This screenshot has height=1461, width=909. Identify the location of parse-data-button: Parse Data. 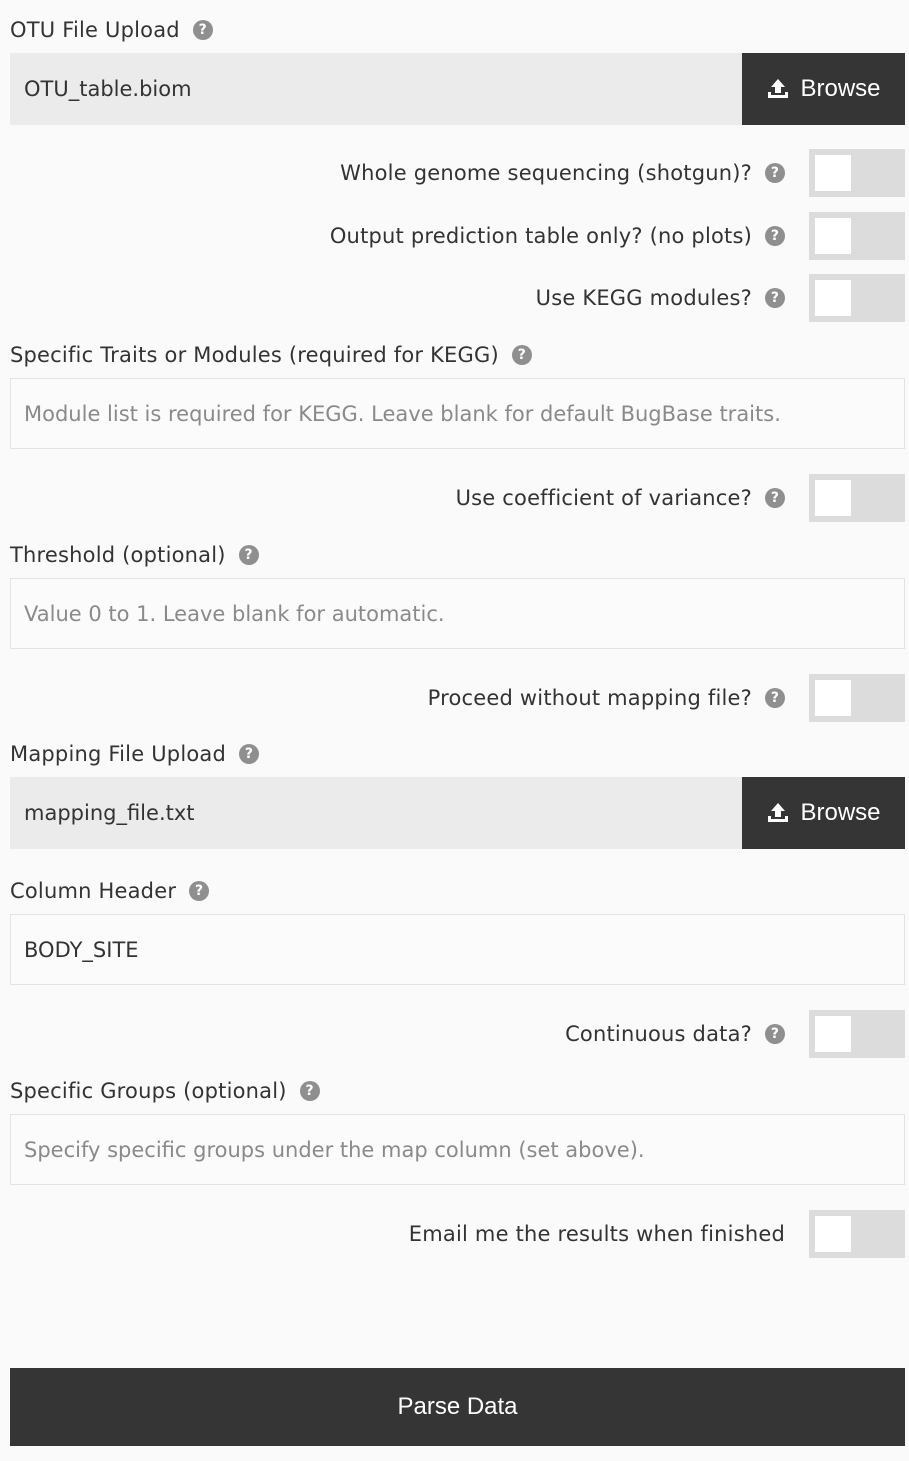
(457, 1407).